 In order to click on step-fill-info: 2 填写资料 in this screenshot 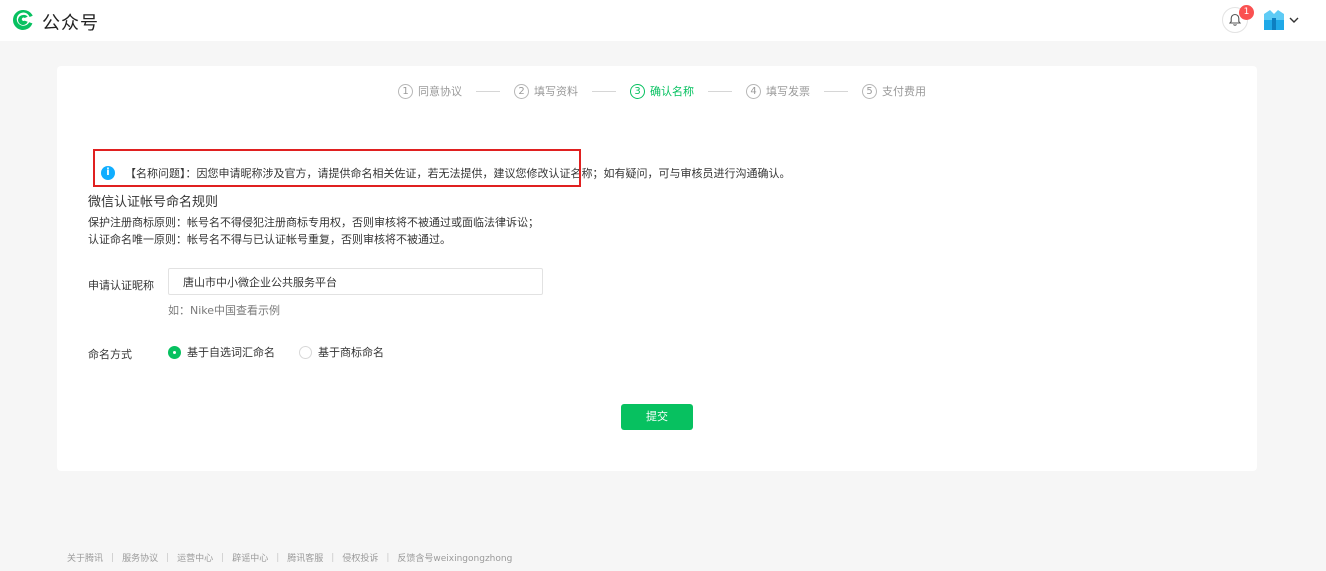, I will do `click(546, 91)`.